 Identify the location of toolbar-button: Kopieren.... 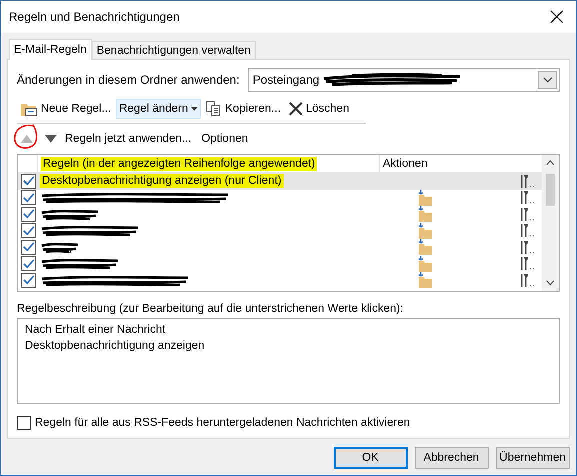
(243, 109).